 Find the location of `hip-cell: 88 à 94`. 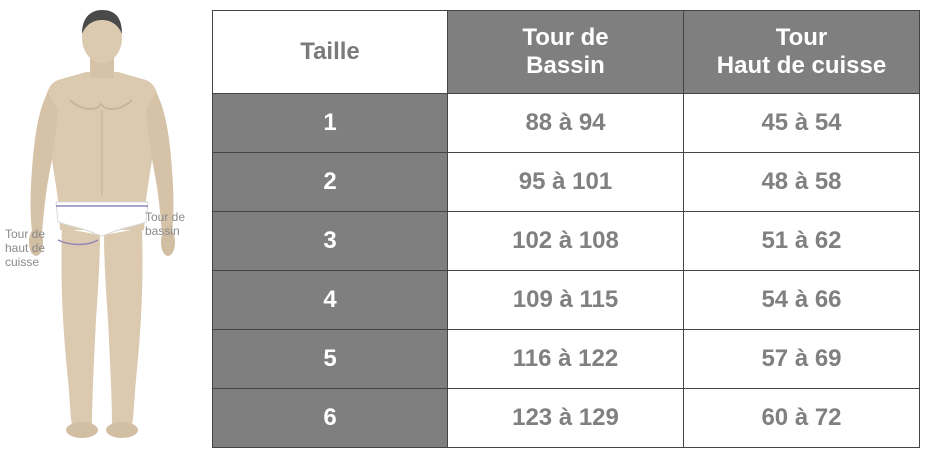

hip-cell: 88 à 94 is located at coordinates (565, 123).